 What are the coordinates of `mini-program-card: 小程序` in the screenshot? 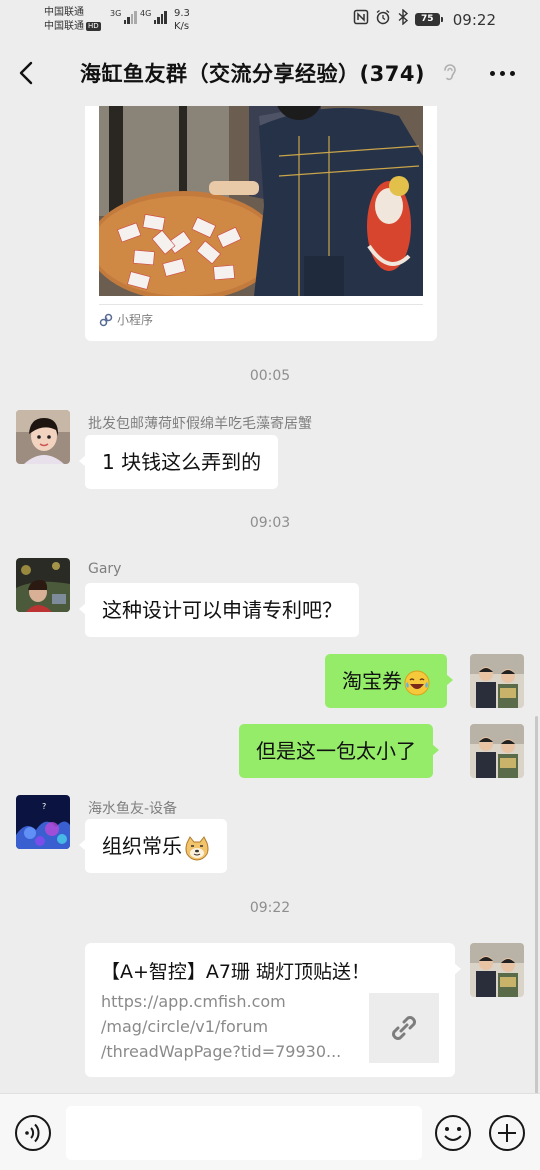 It's located at (261, 223).